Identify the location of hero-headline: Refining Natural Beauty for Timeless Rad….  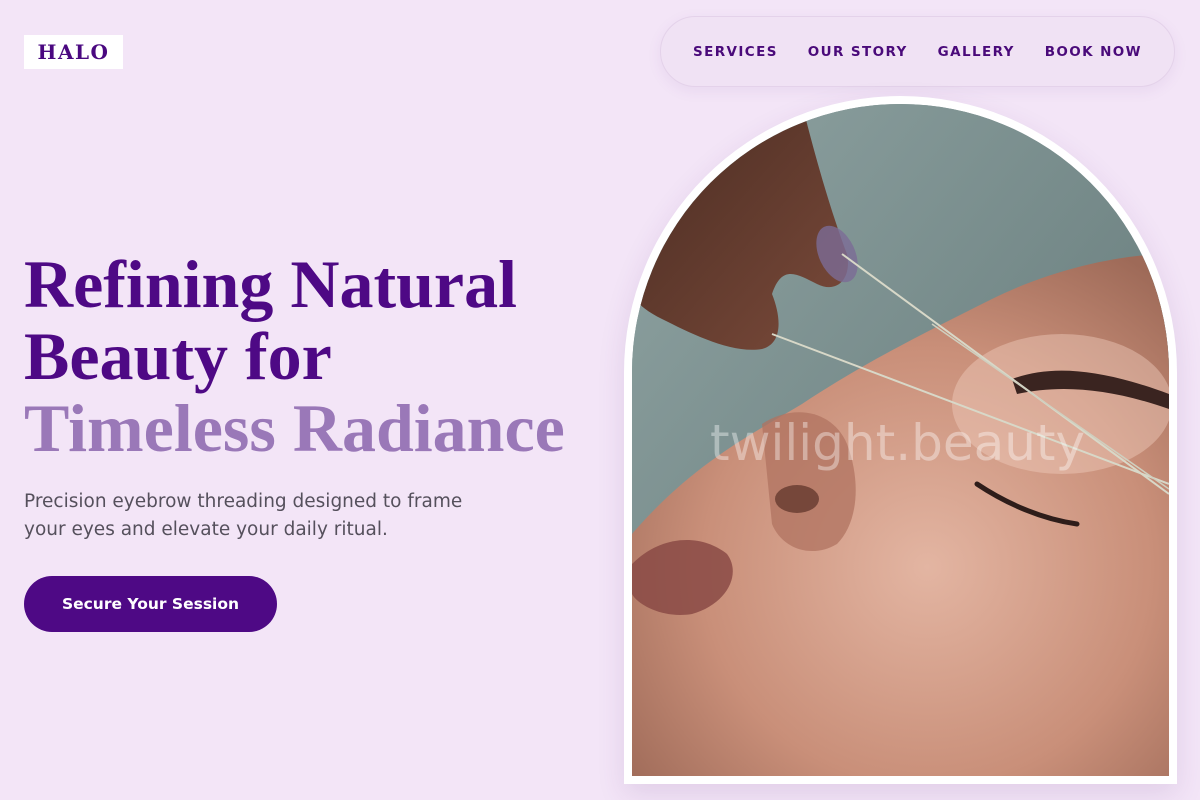
(294, 356).